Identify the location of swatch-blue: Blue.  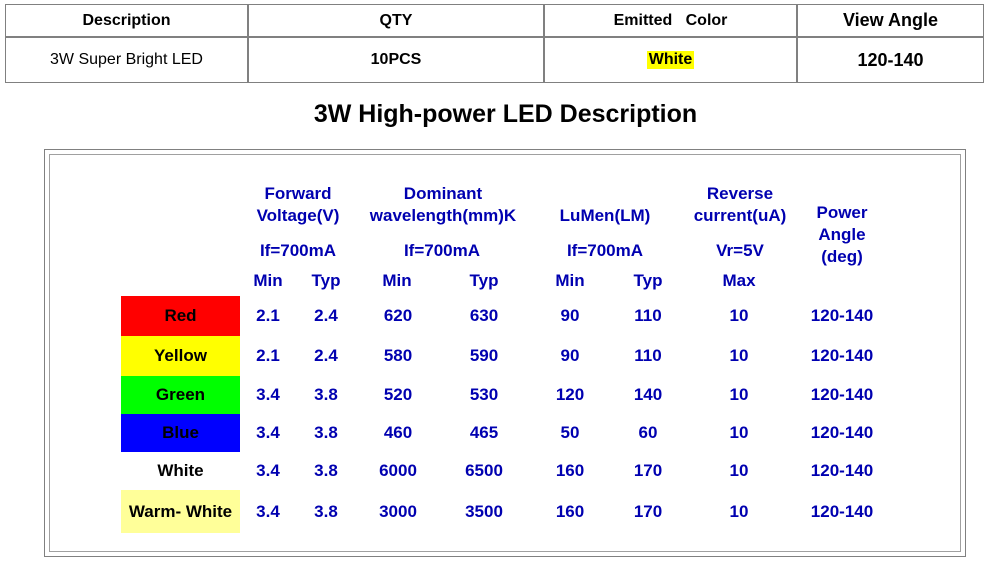
(180, 433).